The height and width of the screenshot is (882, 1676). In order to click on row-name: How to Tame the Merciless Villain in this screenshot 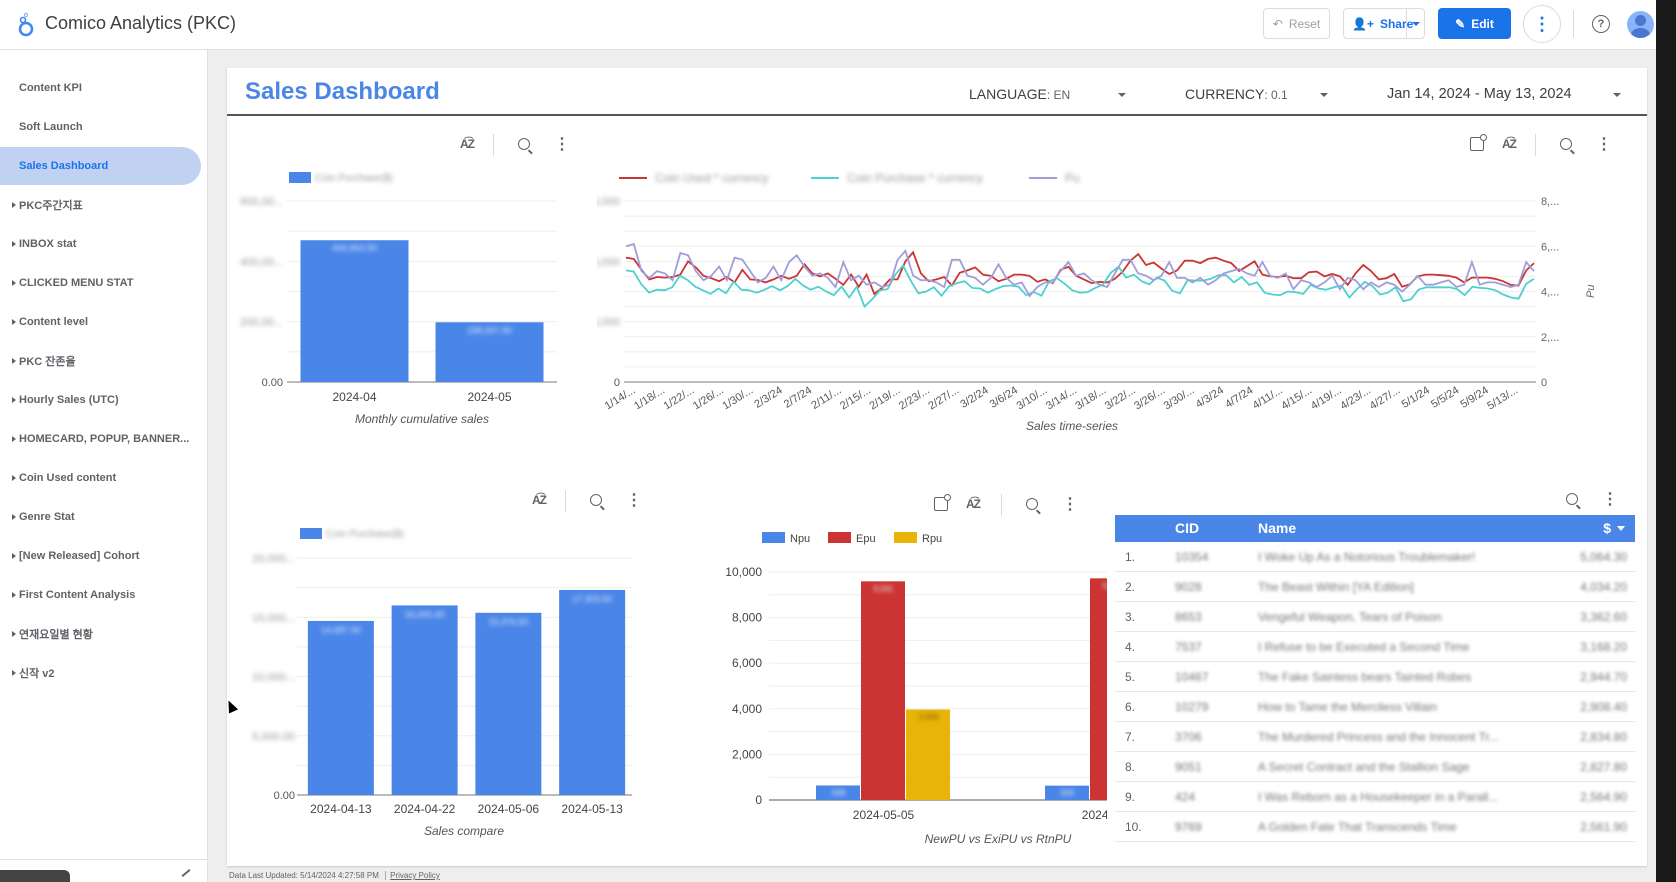, I will do `click(1347, 707)`.